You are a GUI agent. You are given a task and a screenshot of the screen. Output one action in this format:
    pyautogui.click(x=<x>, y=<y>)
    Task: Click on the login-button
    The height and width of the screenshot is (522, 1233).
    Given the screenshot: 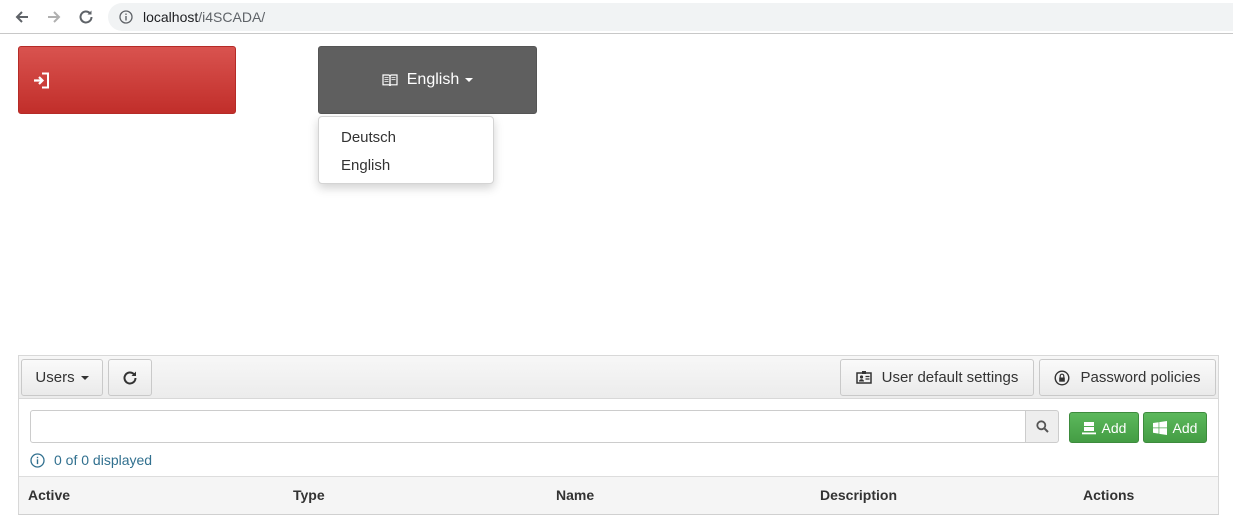 What is the action you would take?
    pyautogui.click(x=127, y=80)
    